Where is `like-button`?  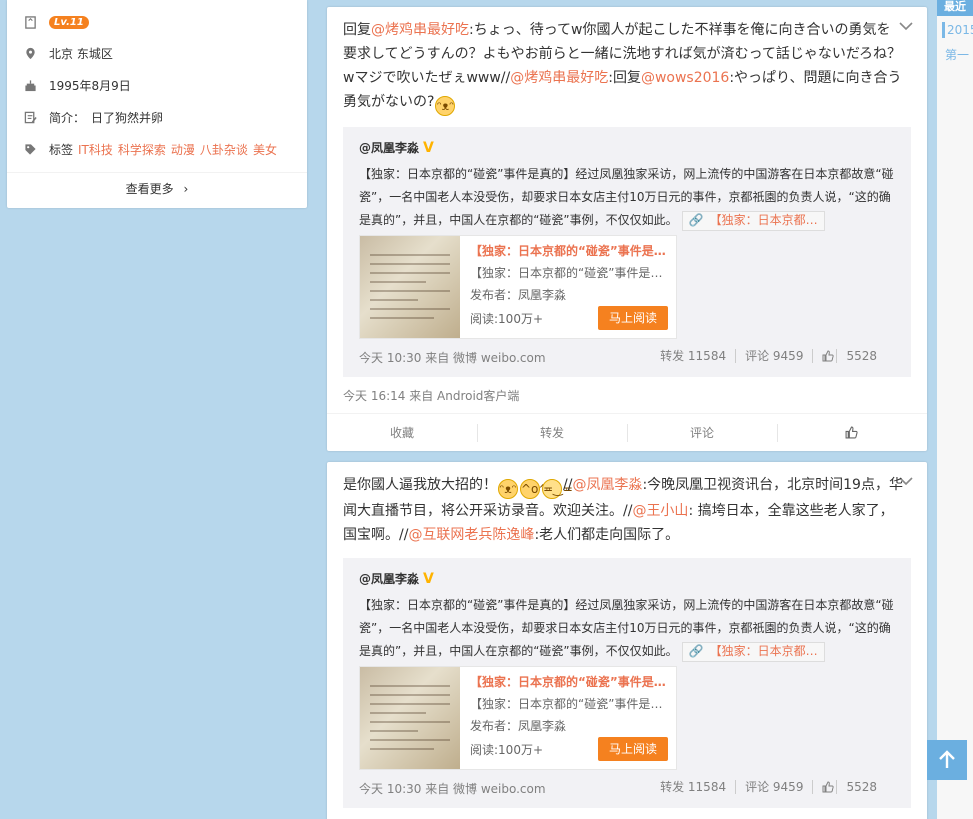
like-button is located at coordinates (852, 432).